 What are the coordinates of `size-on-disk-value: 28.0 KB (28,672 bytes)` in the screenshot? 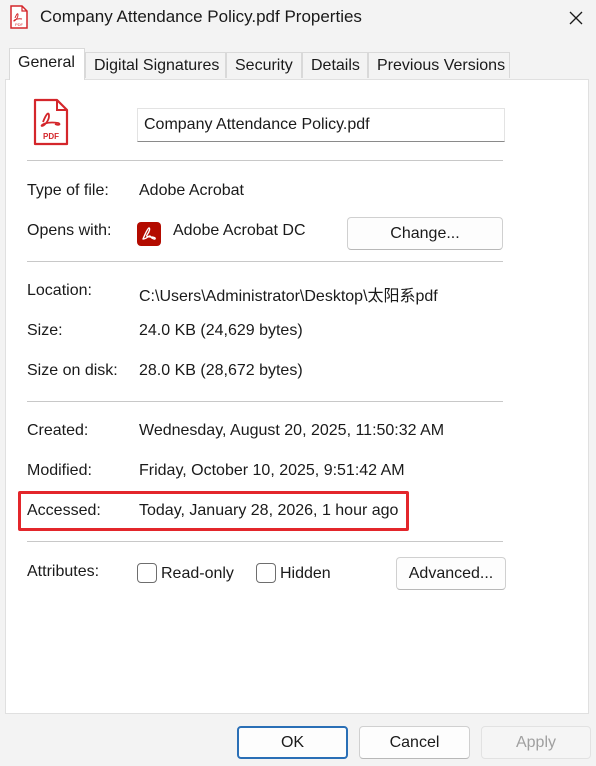 It's located at (221, 370).